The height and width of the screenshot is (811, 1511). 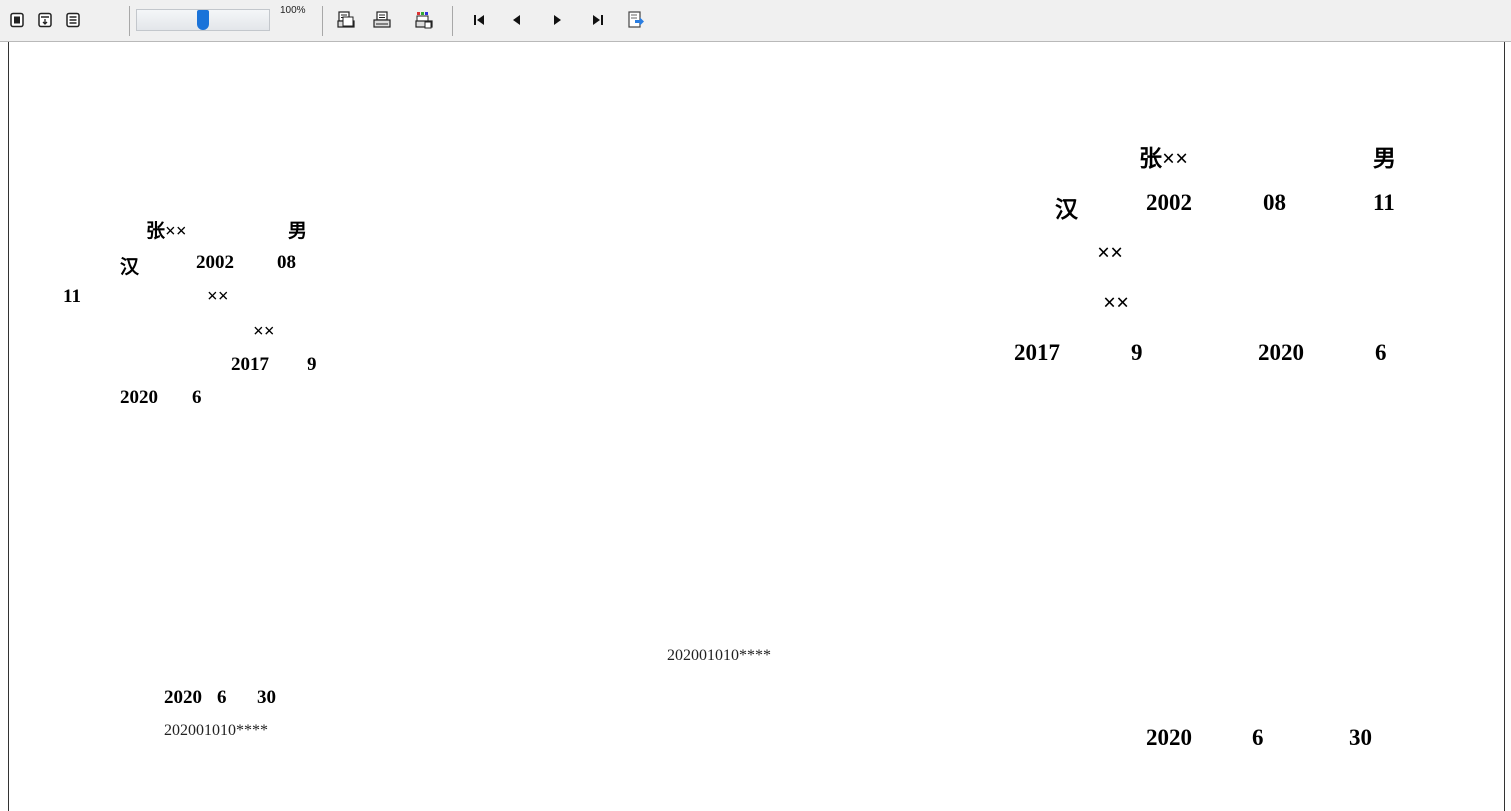 I want to click on next-page-button, so click(x=557, y=20).